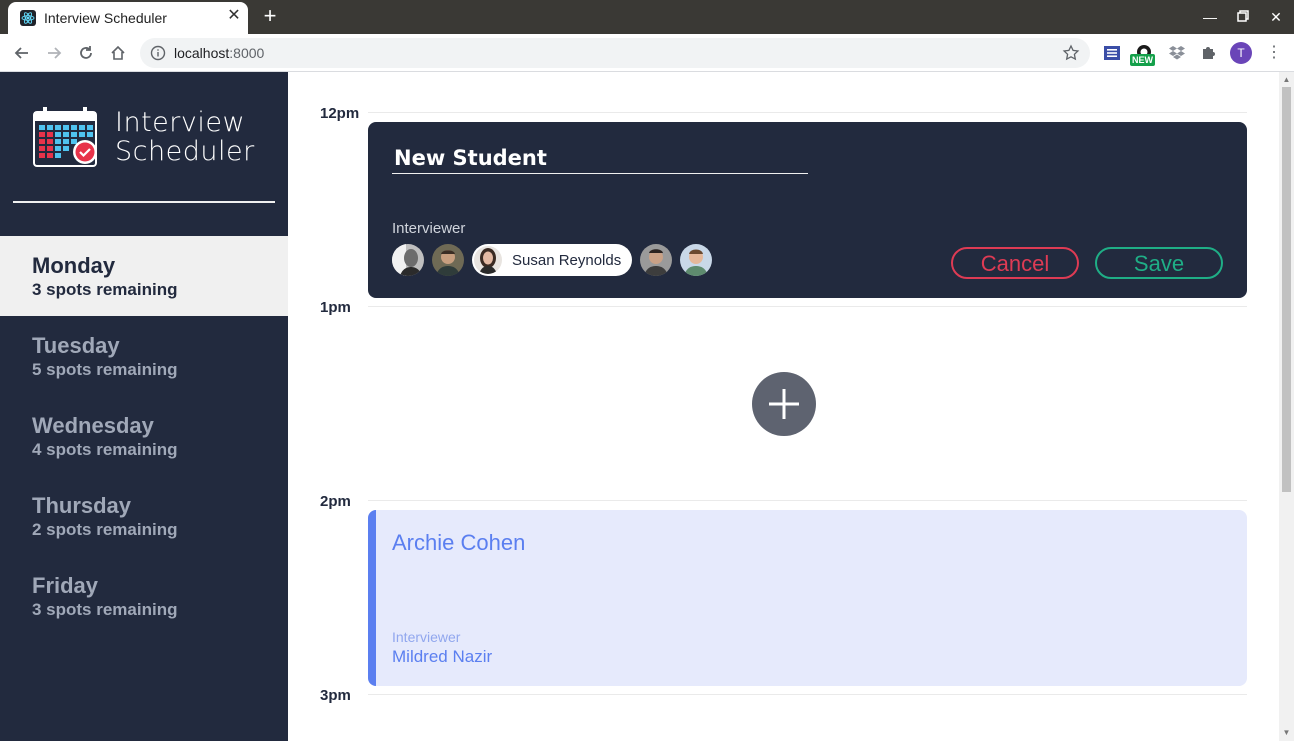 The width and height of the screenshot is (1294, 741). Describe the element at coordinates (105, 529) in the screenshot. I see `day-spots: 2 spots remaining` at that location.